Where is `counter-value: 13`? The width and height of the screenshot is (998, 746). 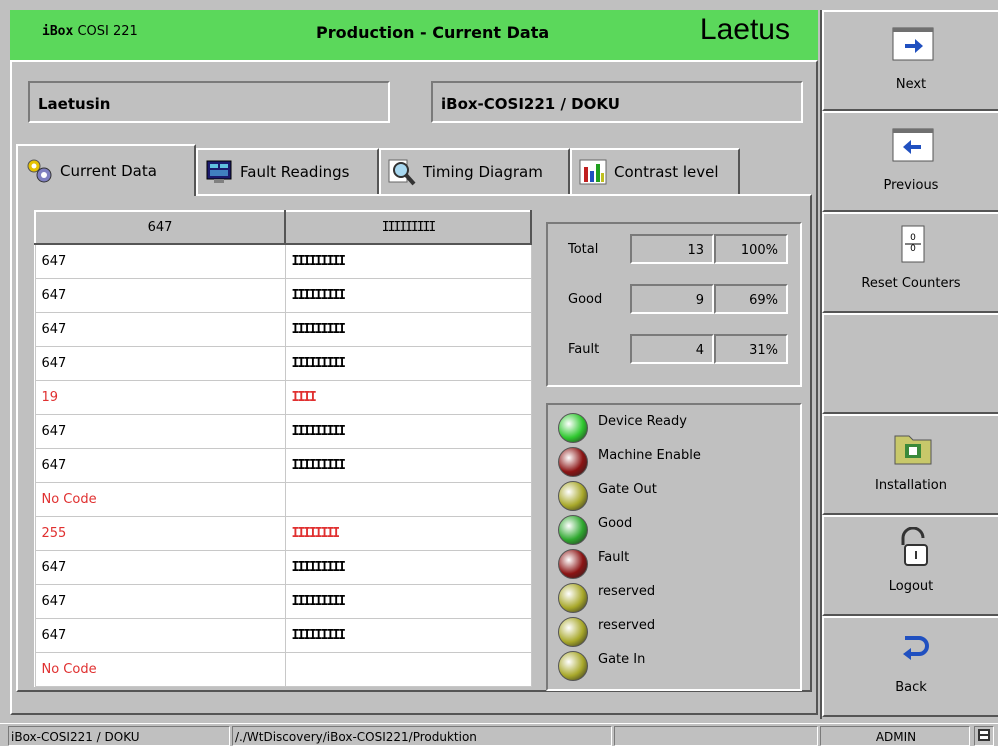 counter-value: 13 is located at coordinates (672, 249).